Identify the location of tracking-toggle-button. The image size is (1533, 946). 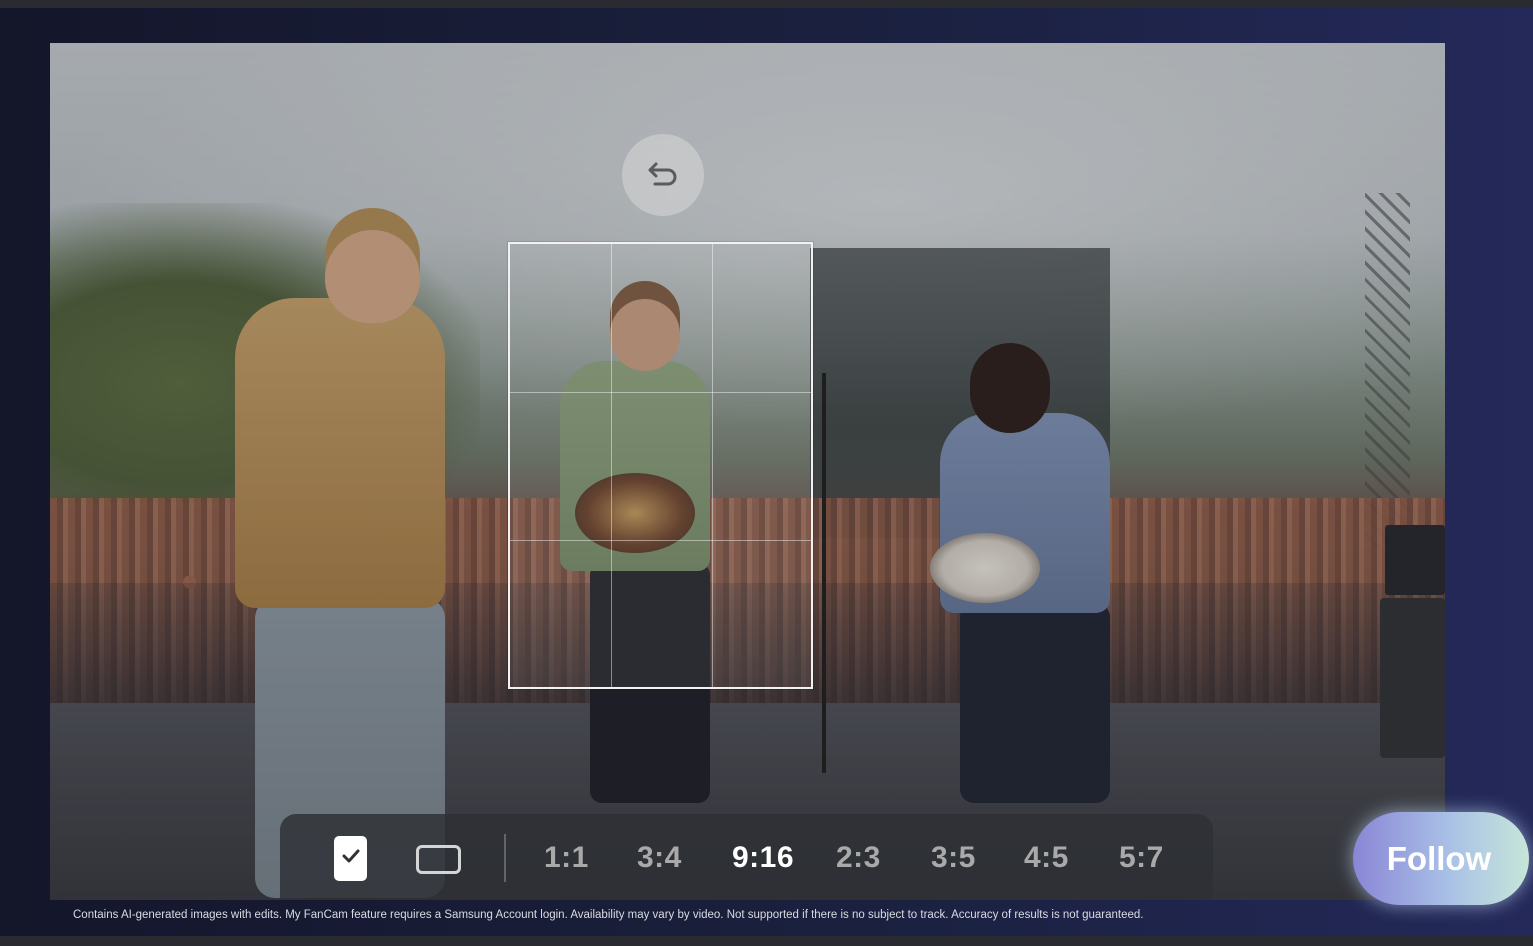
(350, 858).